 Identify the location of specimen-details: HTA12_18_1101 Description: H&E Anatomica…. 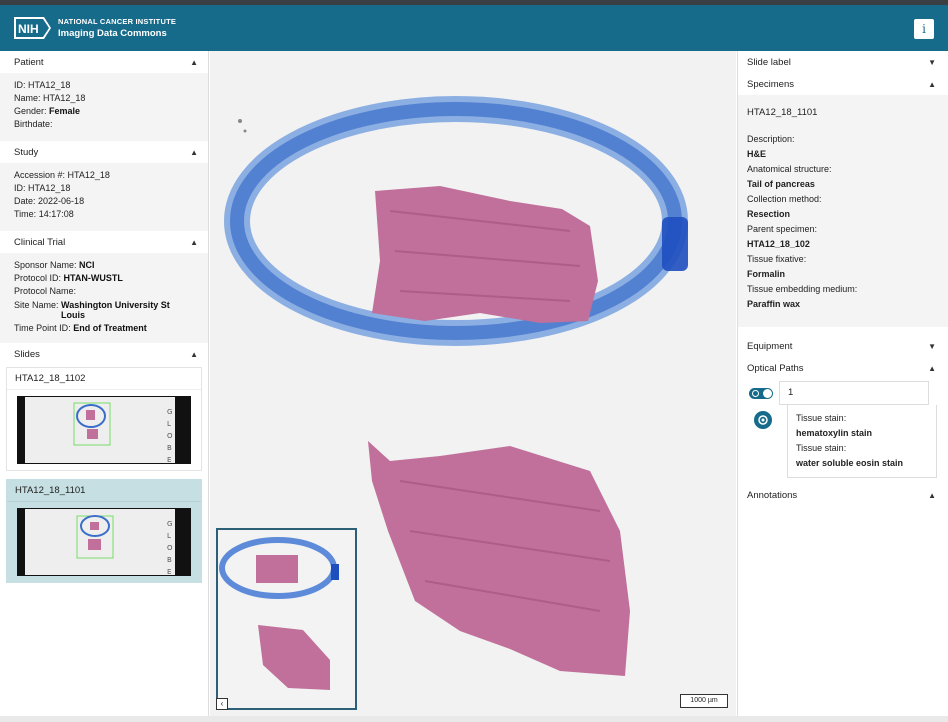
(843, 211).